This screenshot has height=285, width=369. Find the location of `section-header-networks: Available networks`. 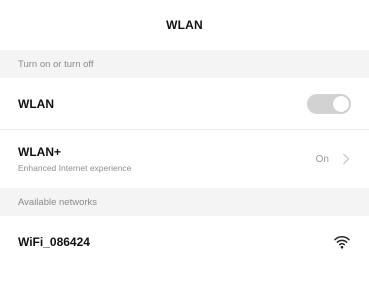

section-header-networks: Available networks is located at coordinates (184, 202).